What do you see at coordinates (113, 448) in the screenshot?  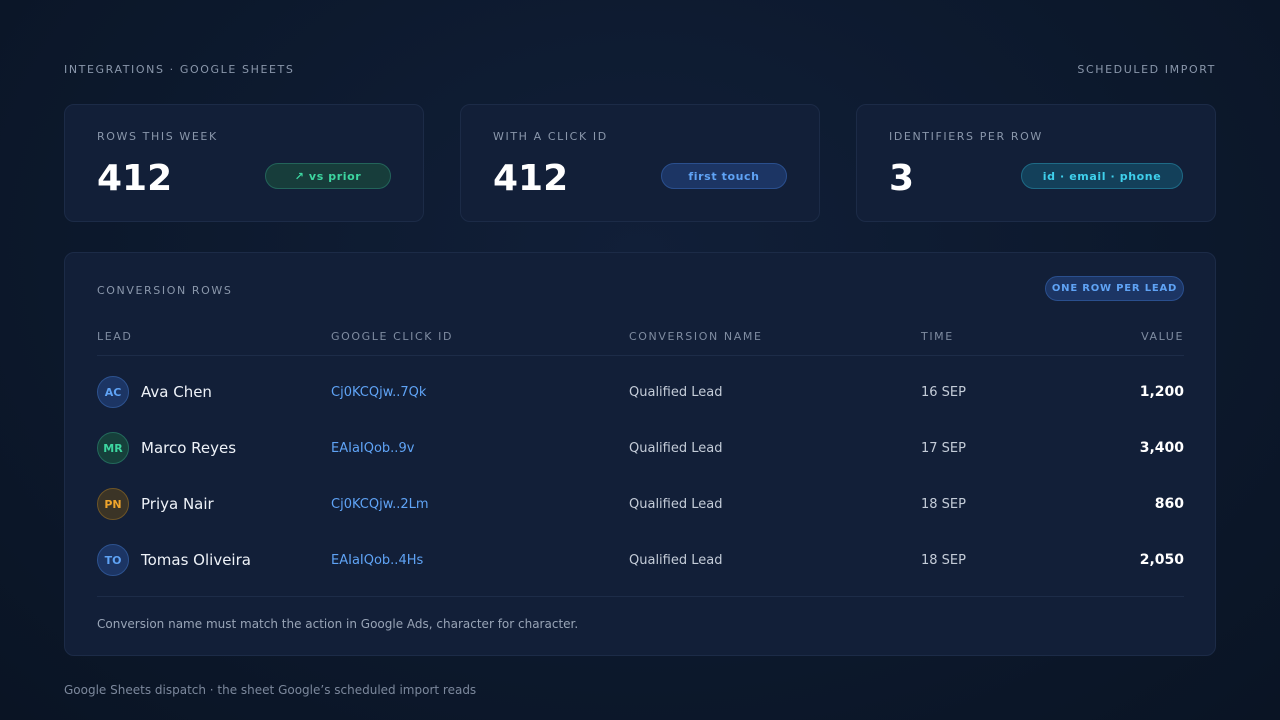 I see `avatar: MR` at bounding box center [113, 448].